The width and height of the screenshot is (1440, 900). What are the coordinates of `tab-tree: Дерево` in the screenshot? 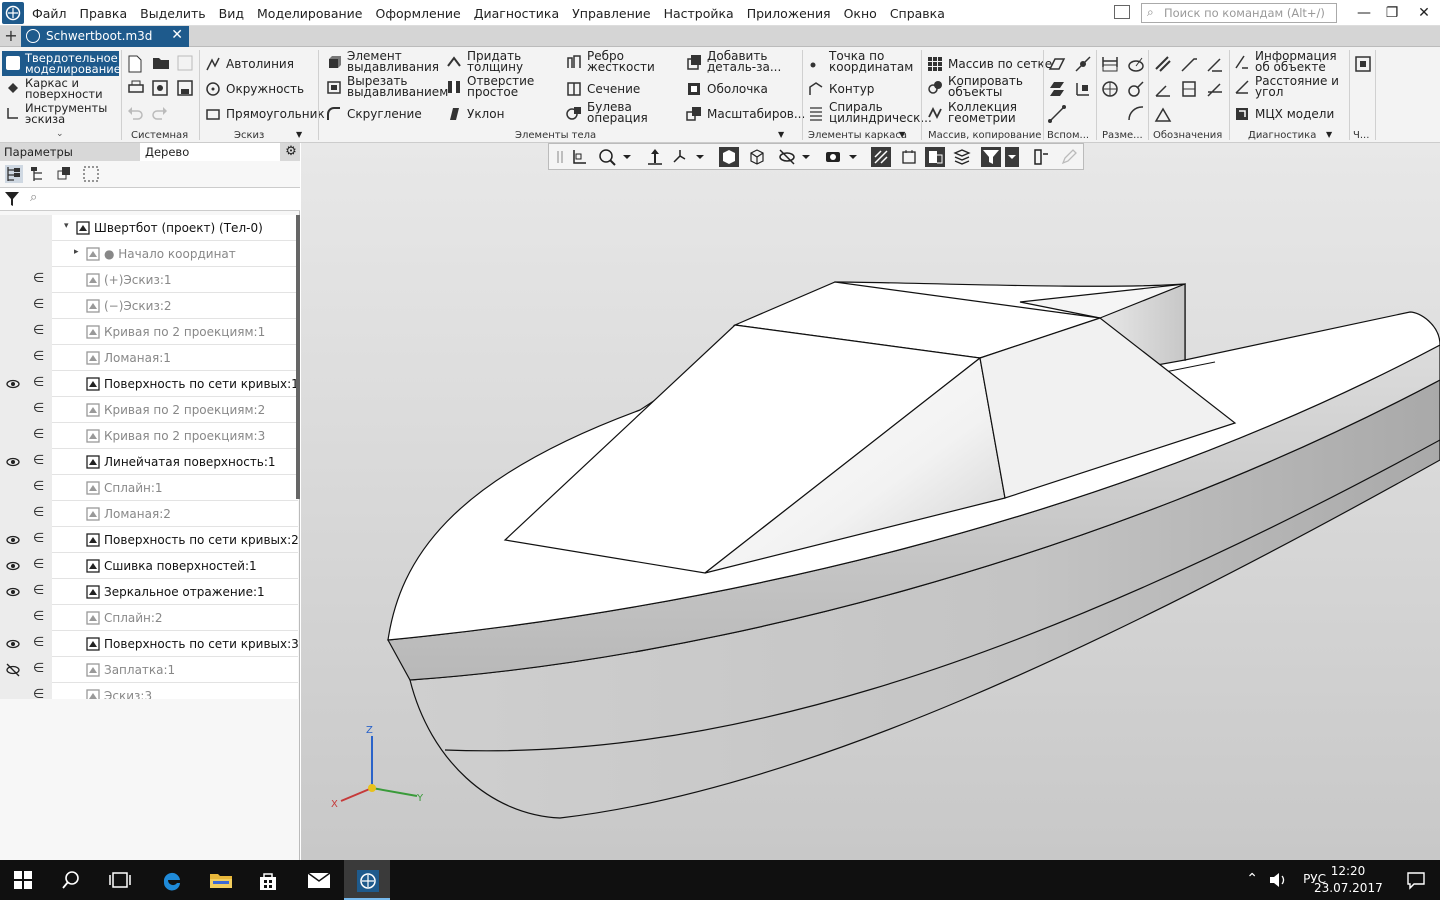 It's located at (210, 152).